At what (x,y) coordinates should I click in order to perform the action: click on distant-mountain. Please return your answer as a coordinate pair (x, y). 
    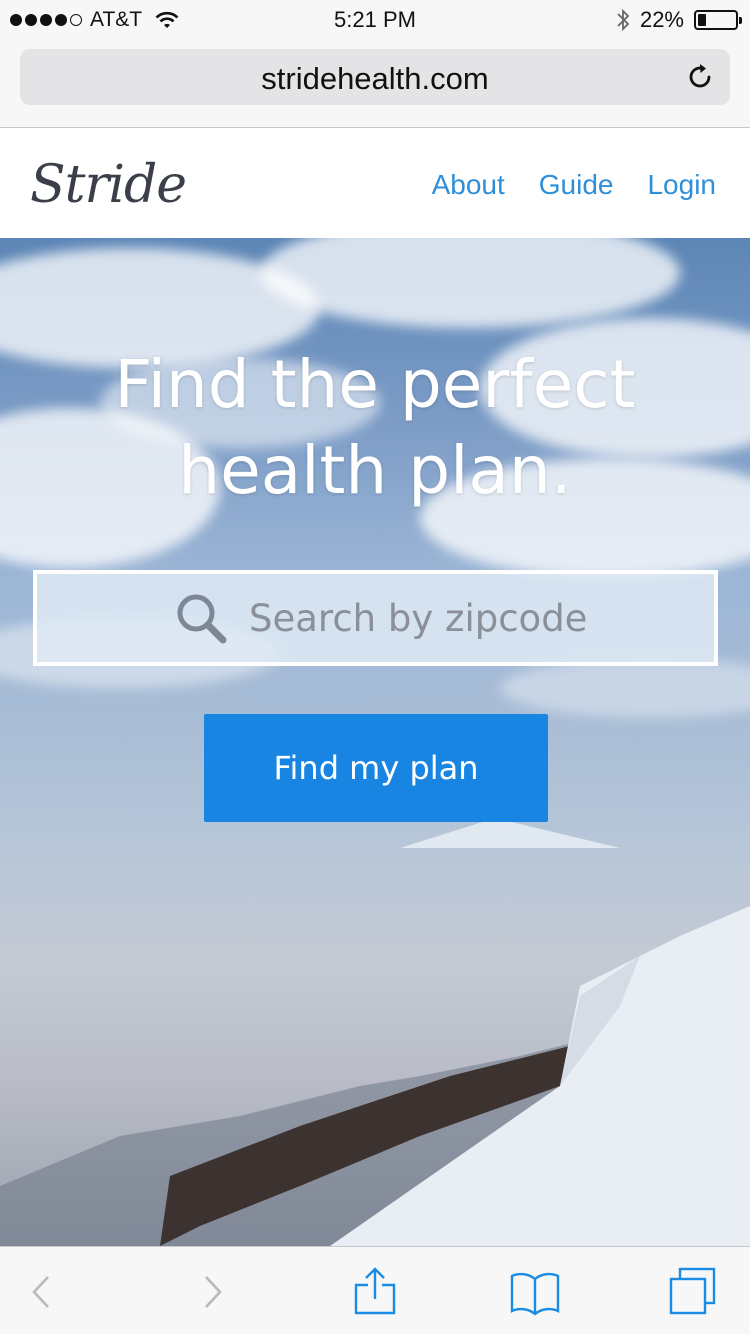
    Looking at the image, I should click on (510, 833).